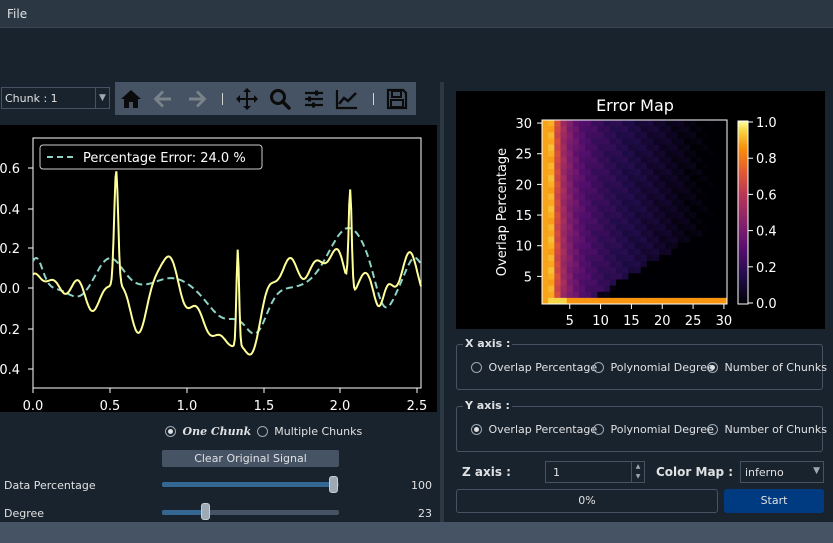  Describe the element at coordinates (250, 458) in the screenshot. I see `clear-original-signal-button: Clear Original Signal` at that location.